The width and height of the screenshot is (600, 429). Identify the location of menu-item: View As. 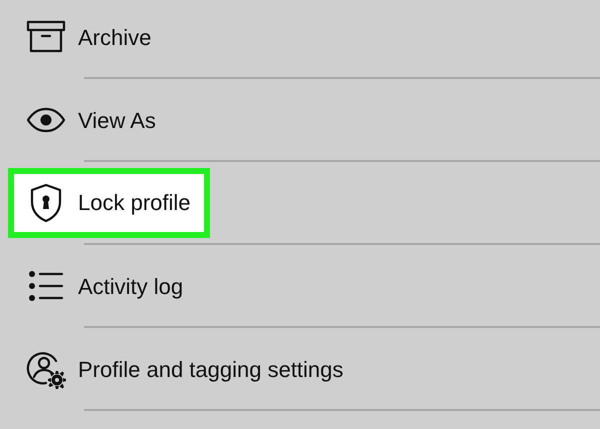
(93, 120).